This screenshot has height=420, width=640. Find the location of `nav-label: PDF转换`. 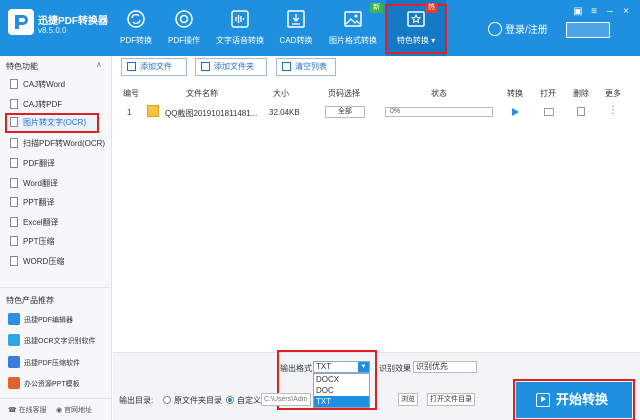

nav-label: PDF转换 is located at coordinates (136, 40).